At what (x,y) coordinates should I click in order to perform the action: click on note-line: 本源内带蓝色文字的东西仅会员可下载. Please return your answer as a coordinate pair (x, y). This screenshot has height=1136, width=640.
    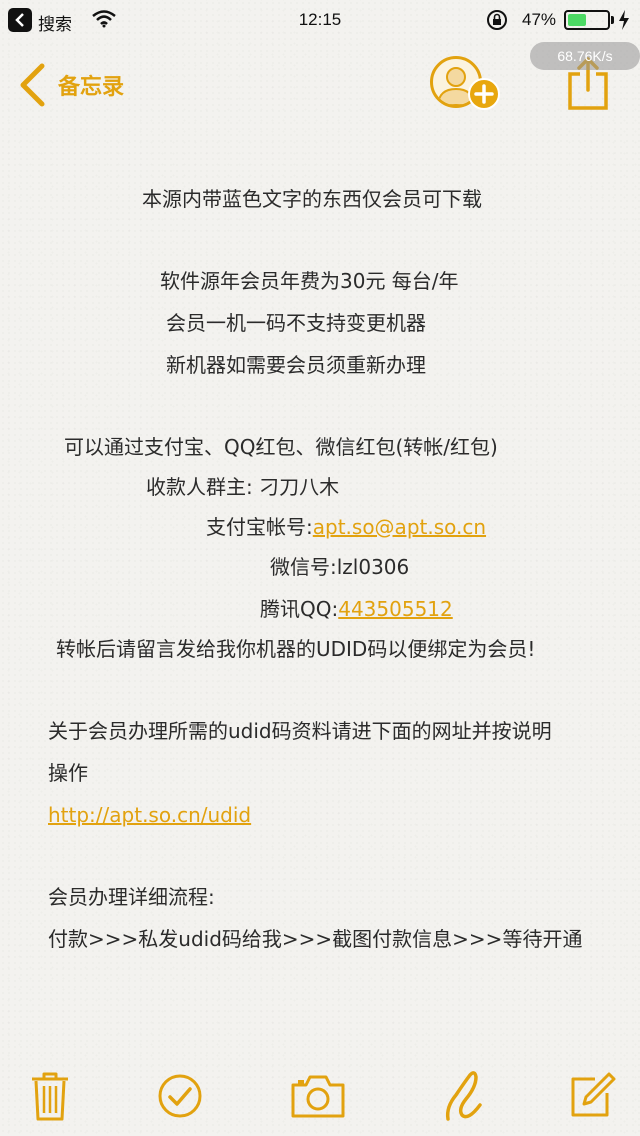
    Looking at the image, I should click on (312, 199).